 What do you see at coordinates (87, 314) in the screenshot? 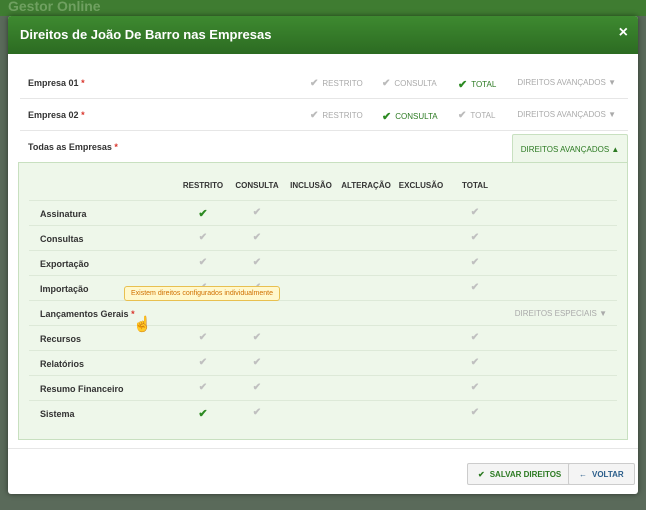
I see `row-label: Lançamentos Gerais *` at bounding box center [87, 314].